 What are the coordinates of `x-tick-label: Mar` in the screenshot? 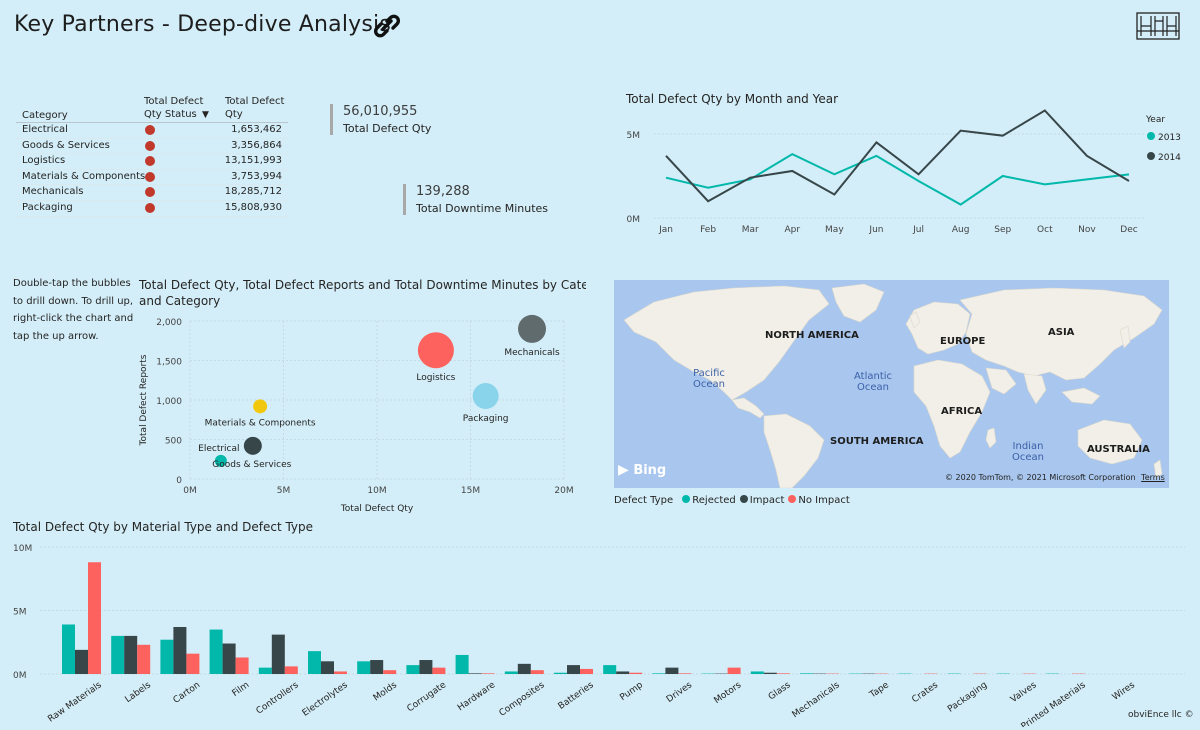 It's located at (750, 230).